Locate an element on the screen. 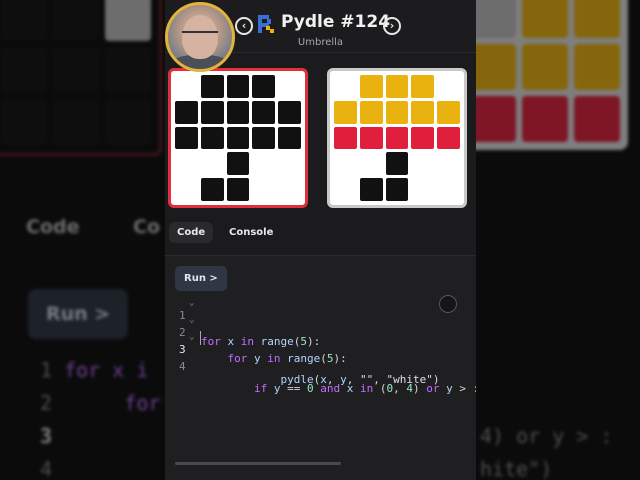  background-code-line-4-right: hite") is located at coordinates (516, 468).